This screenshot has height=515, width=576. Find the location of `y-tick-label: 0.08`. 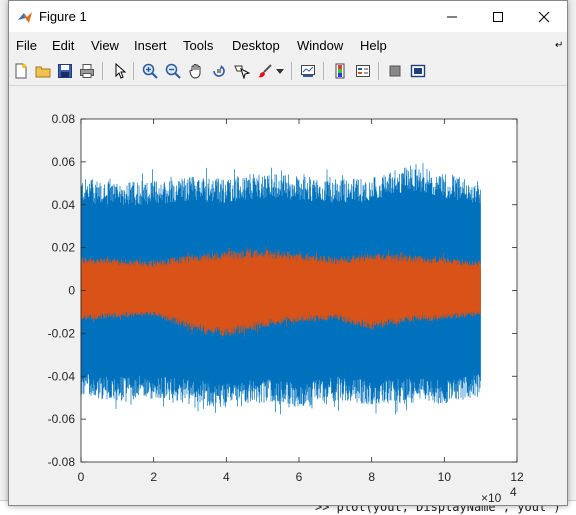

y-tick-label: 0.08 is located at coordinates (64, 119).